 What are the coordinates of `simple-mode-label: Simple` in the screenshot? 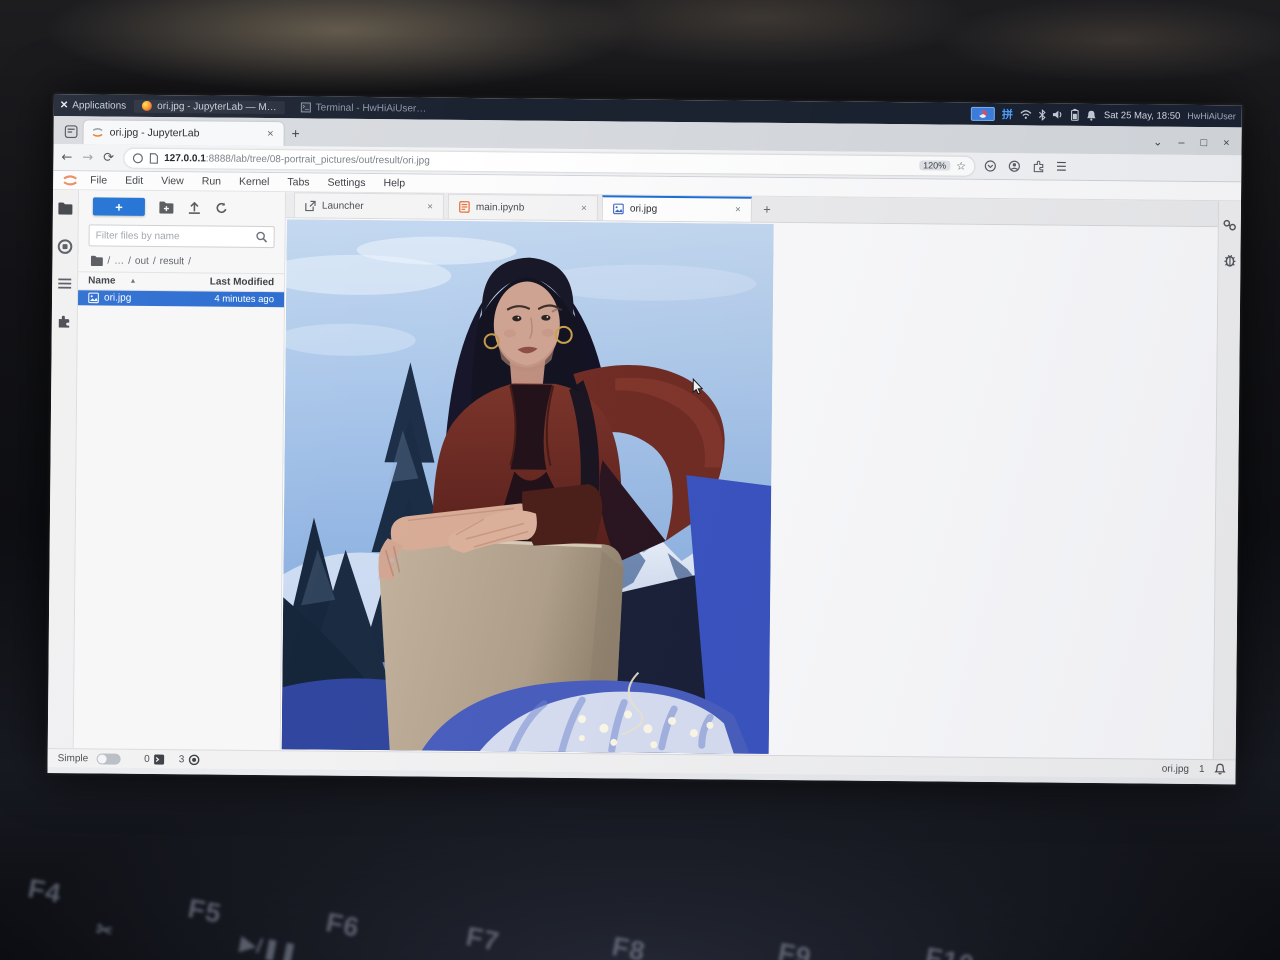 It's located at (73, 758).